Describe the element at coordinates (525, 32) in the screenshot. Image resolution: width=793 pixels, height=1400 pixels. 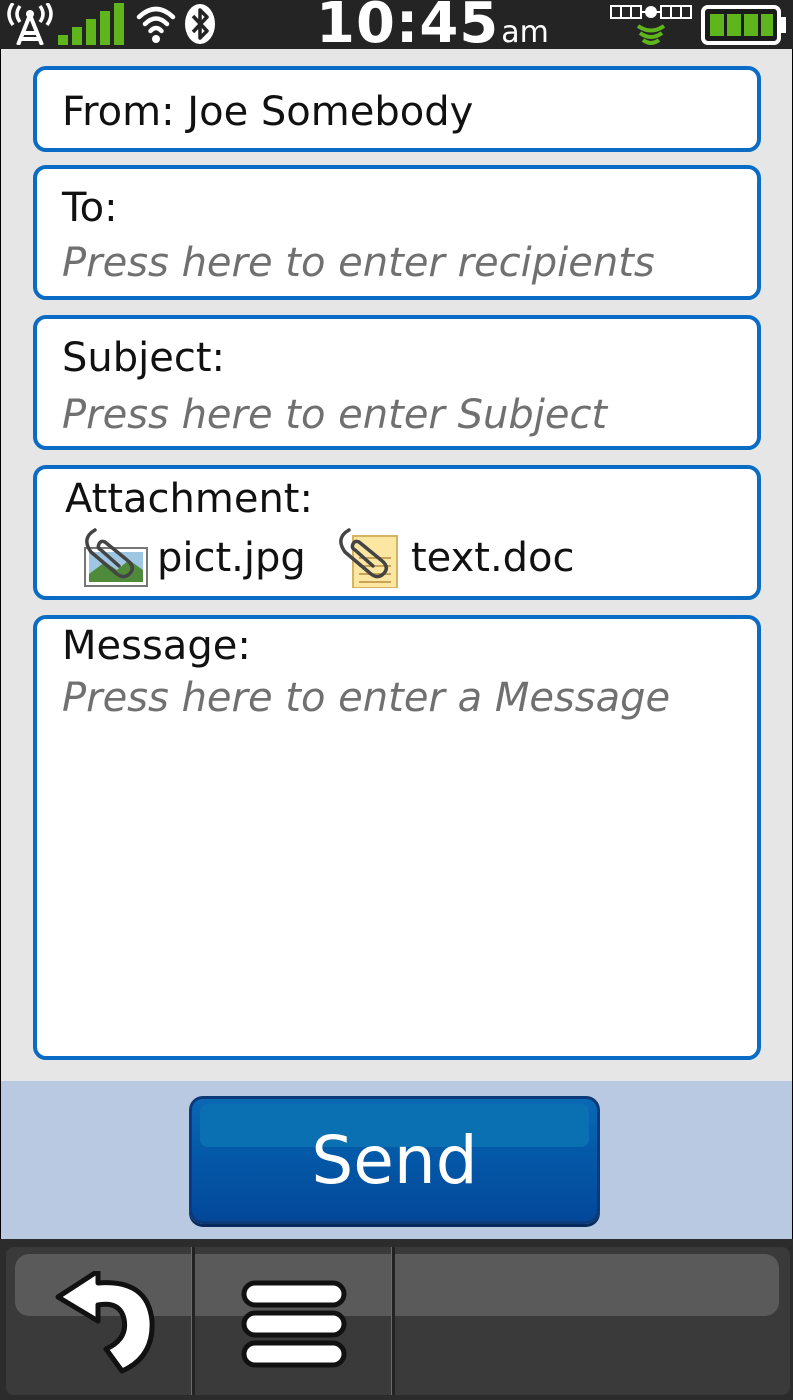
I see `clock-ampm: am` at that location.